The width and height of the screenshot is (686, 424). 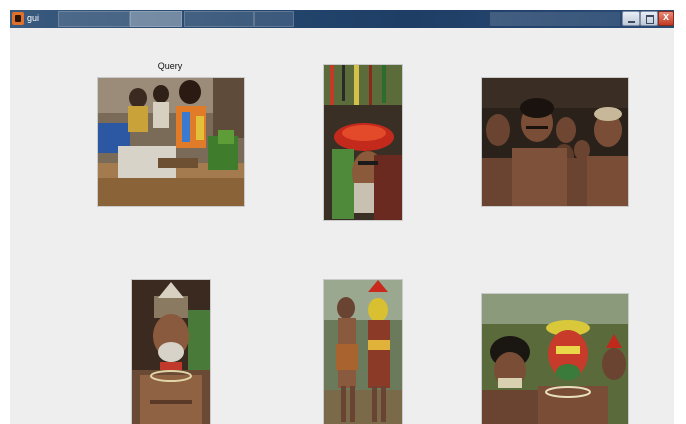 What do you see at coordinates (342, 19) in the screenshot?
I see `title-bar: gui` at bounding box center [342, 19].